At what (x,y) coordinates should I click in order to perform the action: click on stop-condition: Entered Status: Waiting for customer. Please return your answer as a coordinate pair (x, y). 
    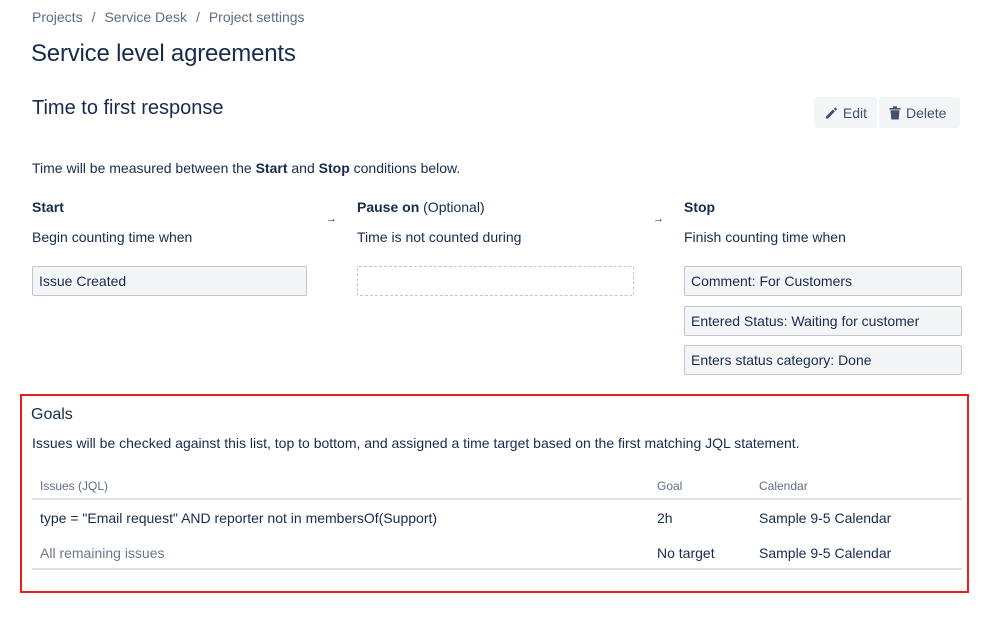
    Looking at the image, I should click on (823, 321).